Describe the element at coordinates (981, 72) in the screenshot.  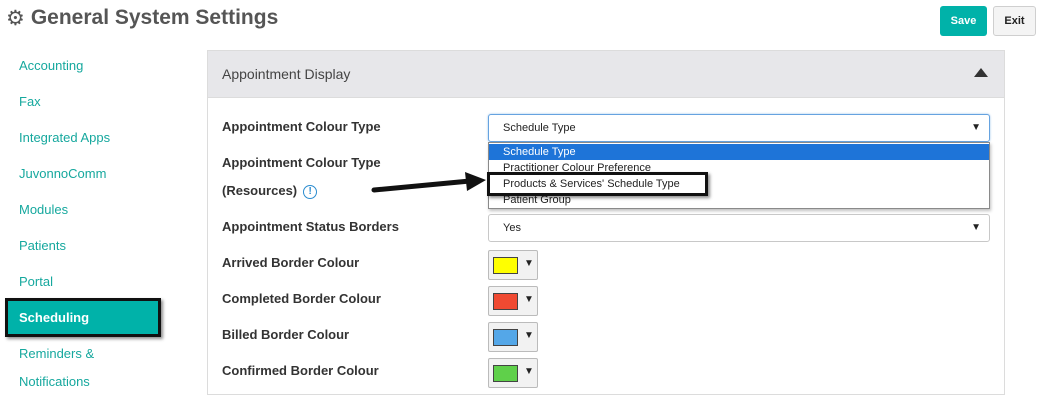
I see `chevron-up-icon` at that location.